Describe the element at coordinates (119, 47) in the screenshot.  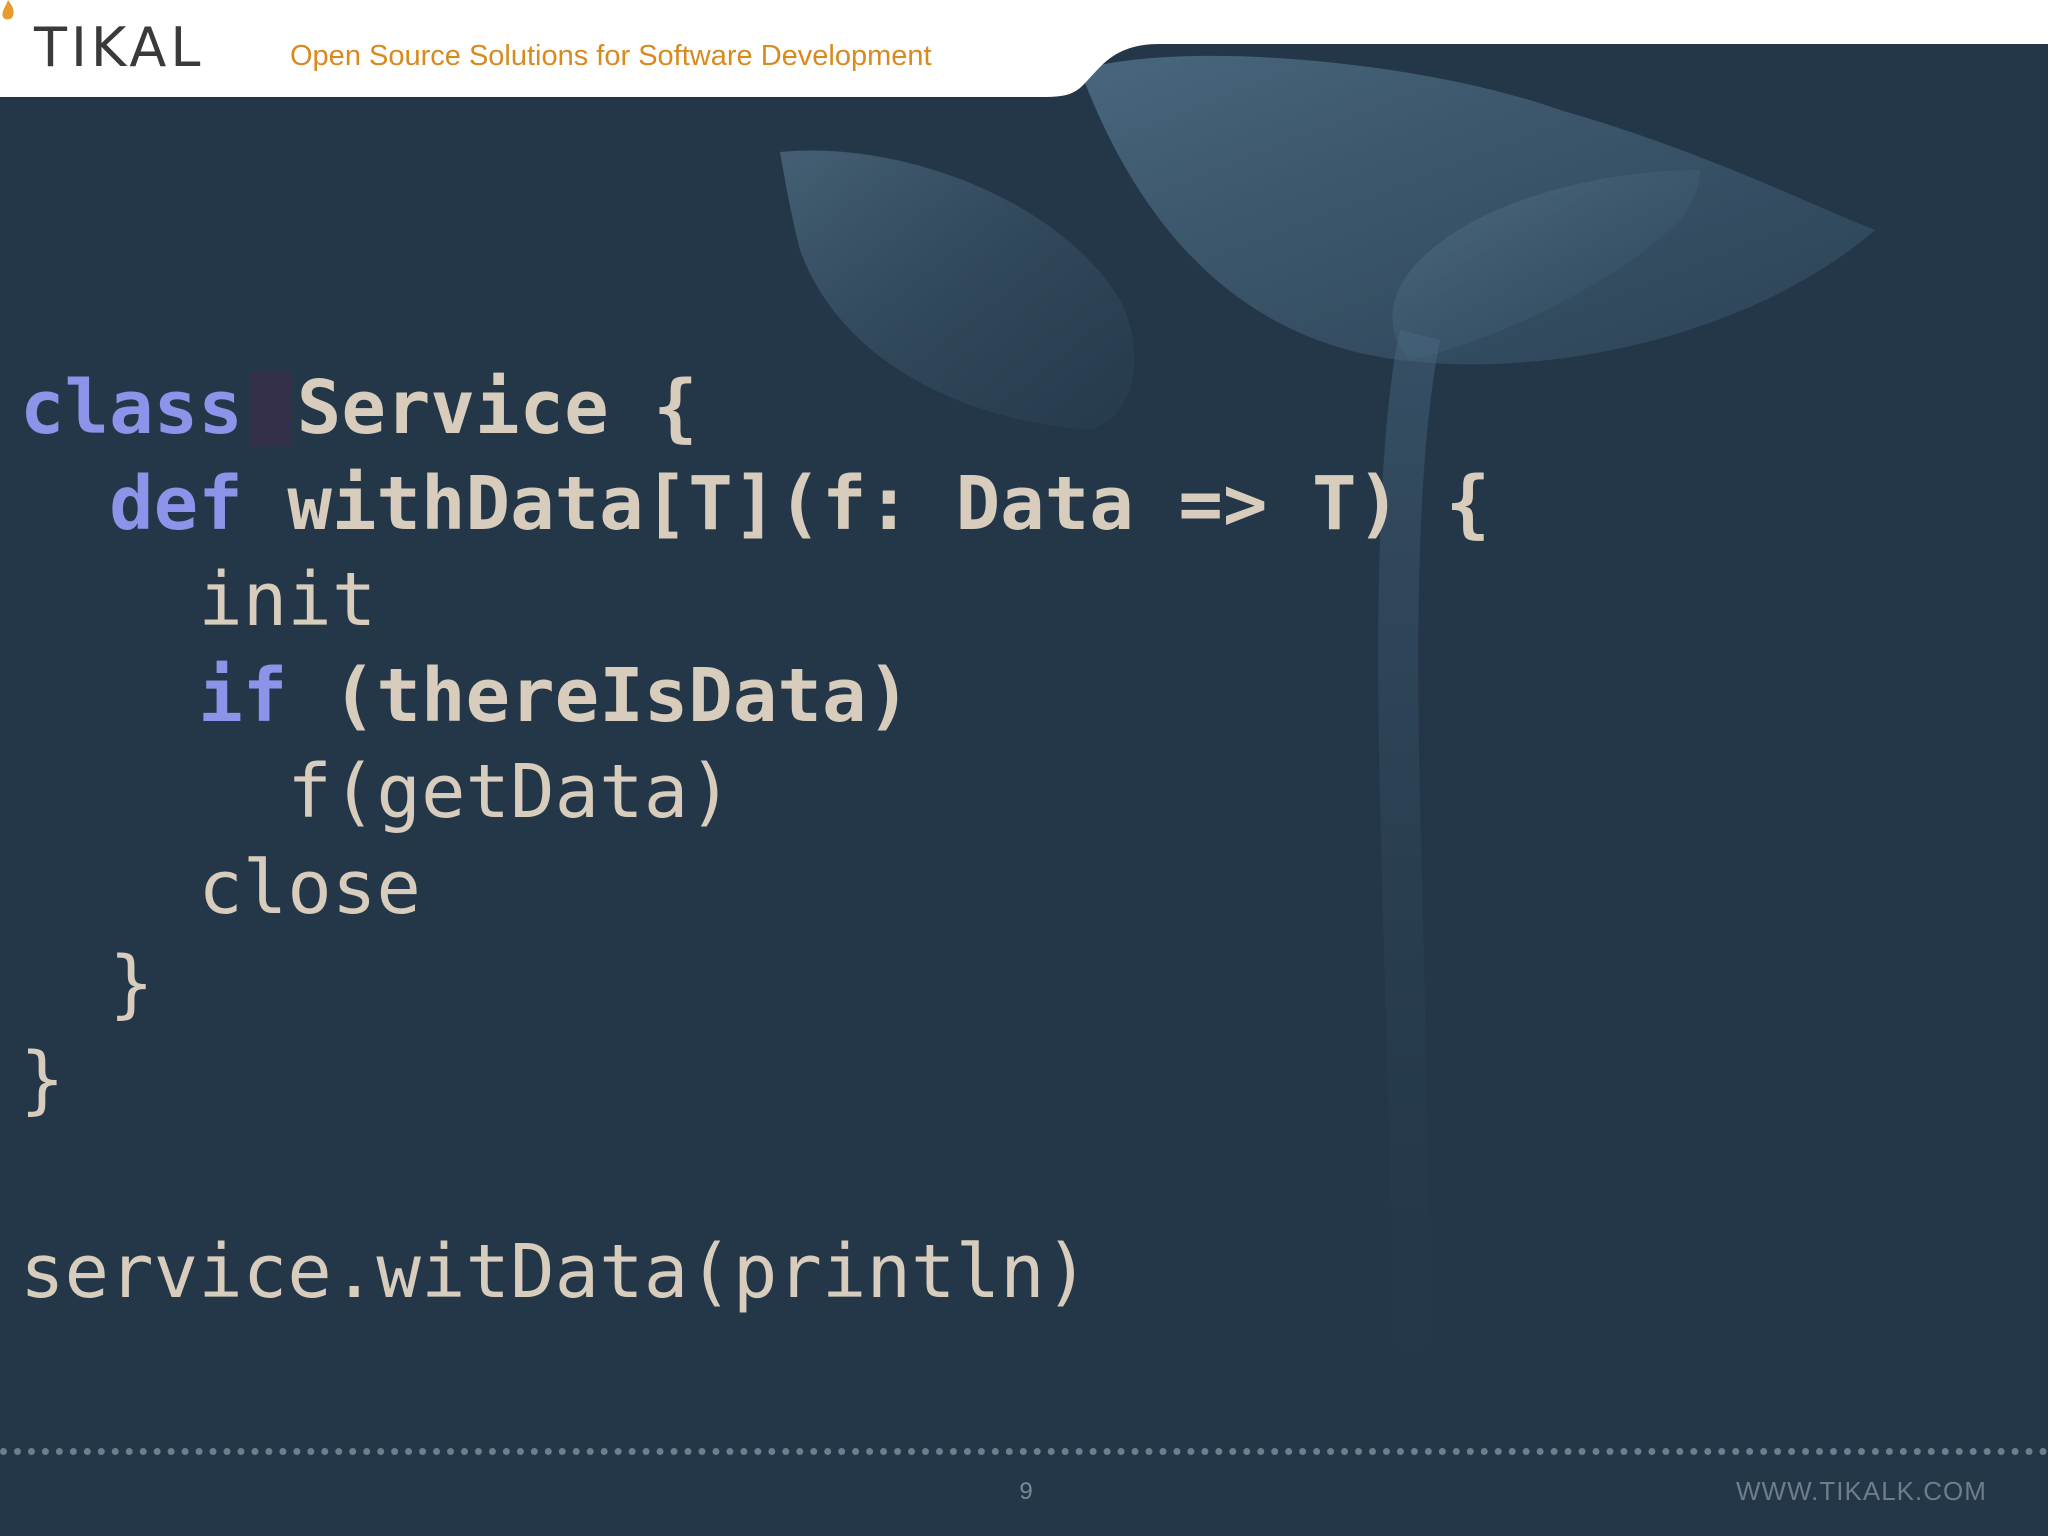
I see `logo-text: TIKAL` at that location.